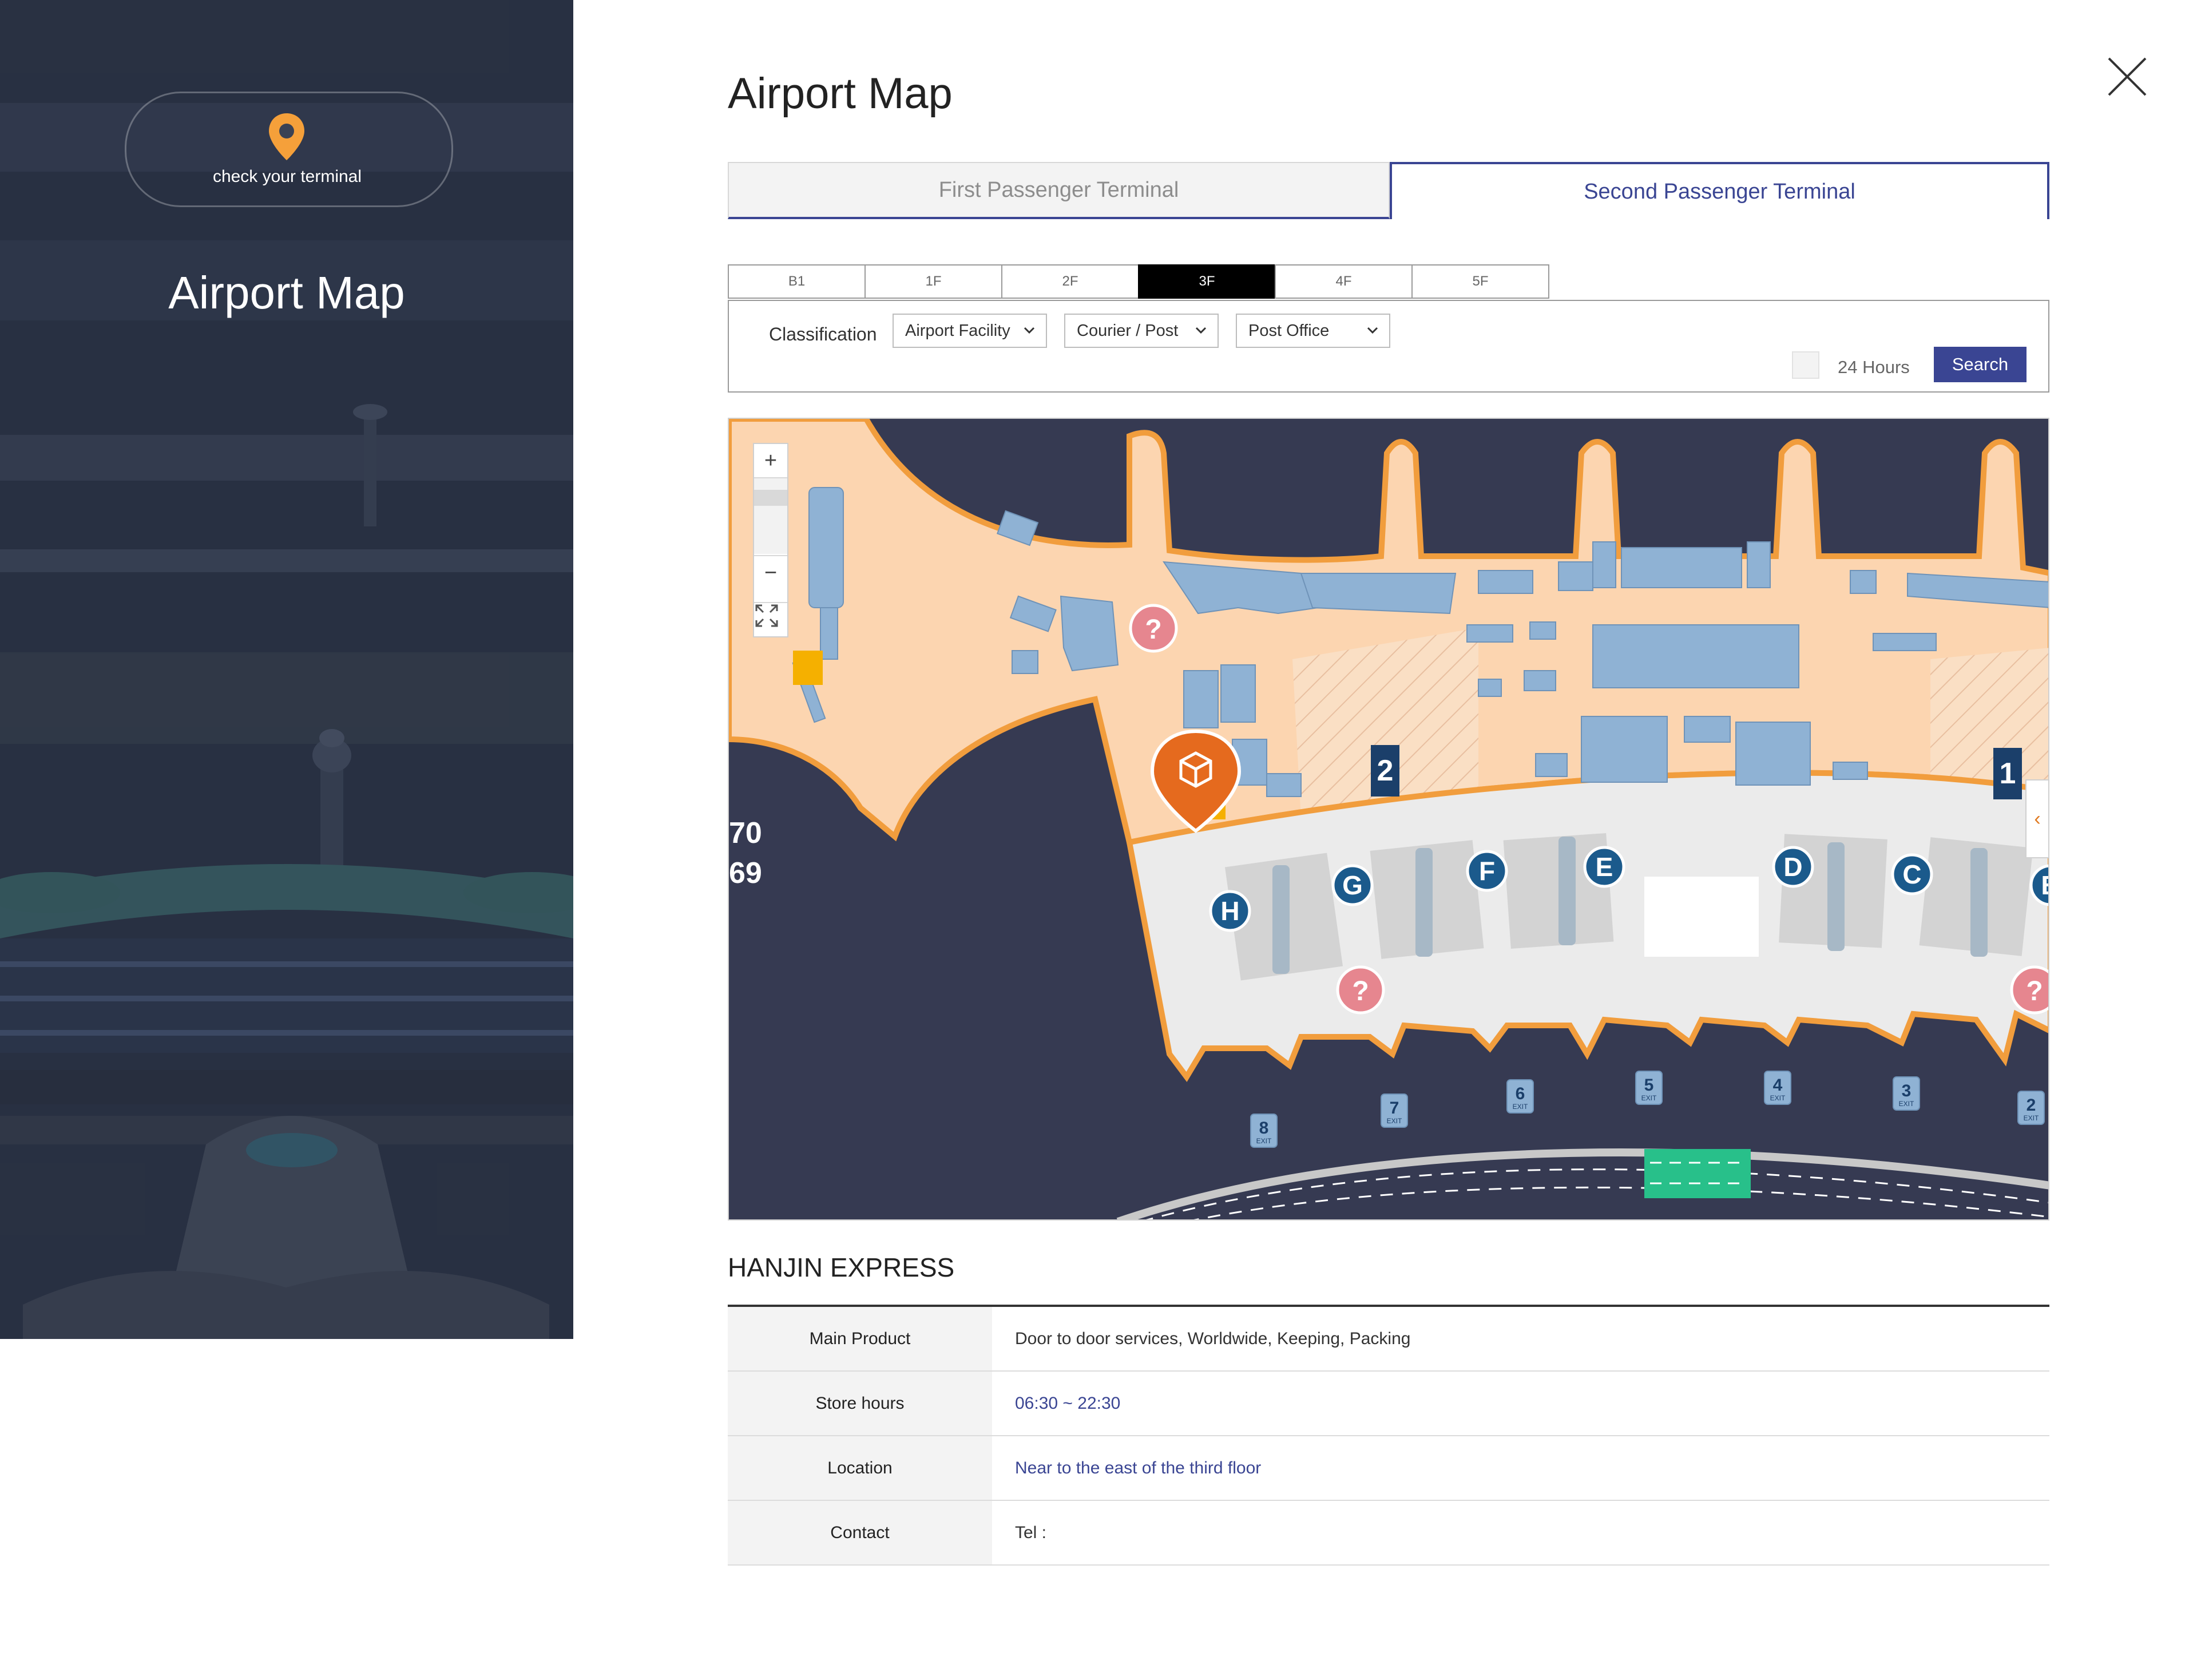 The image size is (2197, 1680). I want to click on zoom-in-button: +, so click(770, 461).